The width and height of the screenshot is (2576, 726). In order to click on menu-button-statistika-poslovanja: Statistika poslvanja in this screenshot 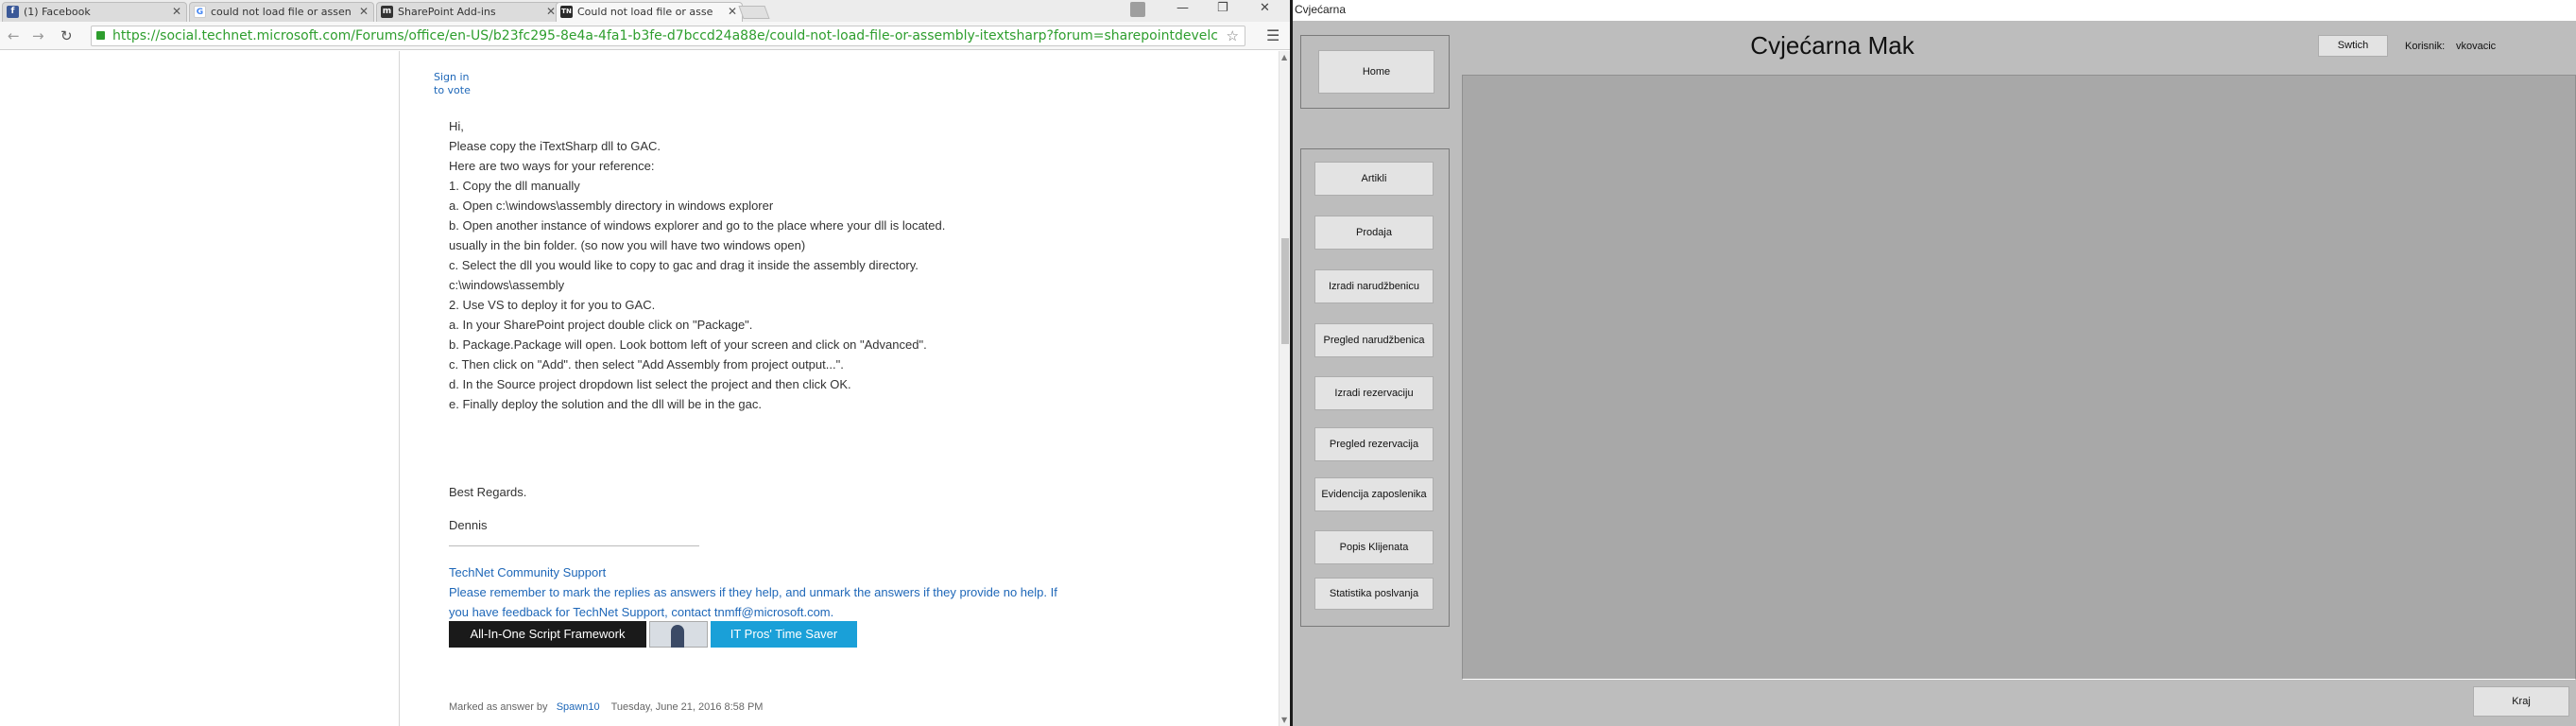, I will do `click(1374, 594)`.